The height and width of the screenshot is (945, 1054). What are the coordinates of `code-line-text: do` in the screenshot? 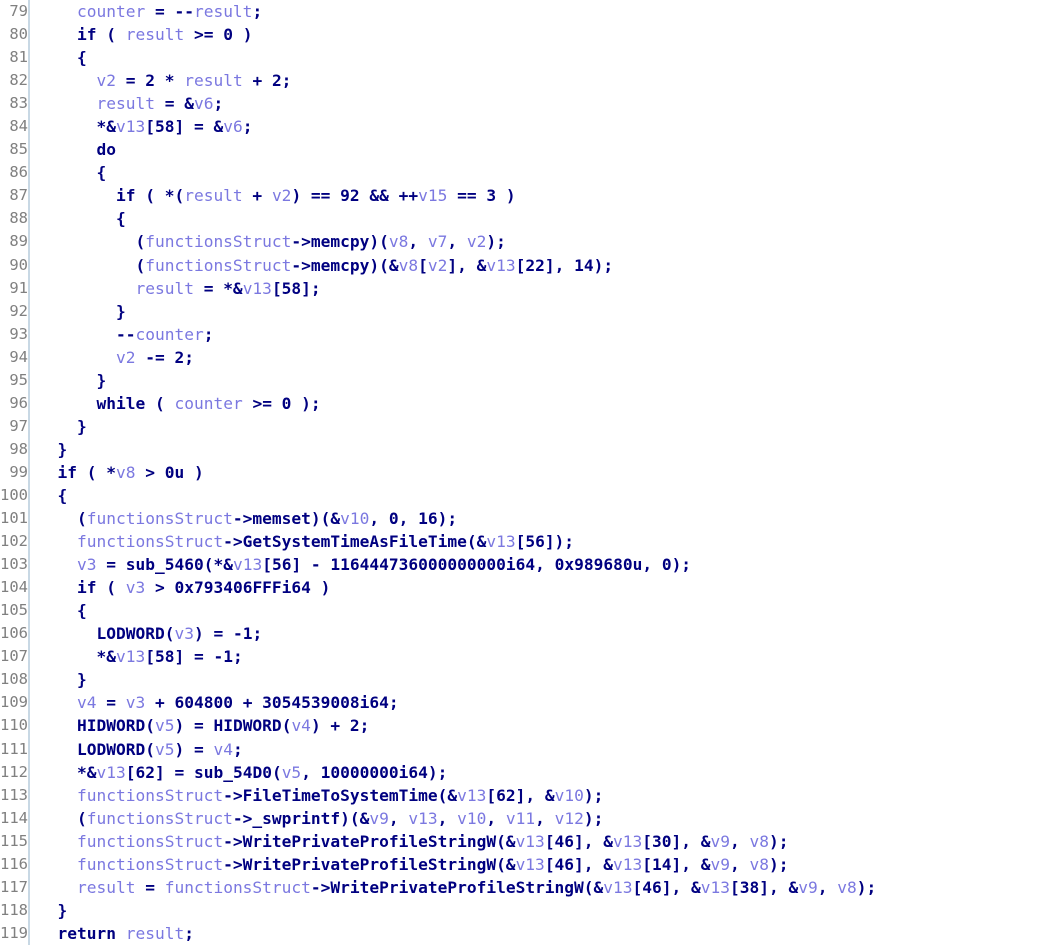 It's located at (542, 149).